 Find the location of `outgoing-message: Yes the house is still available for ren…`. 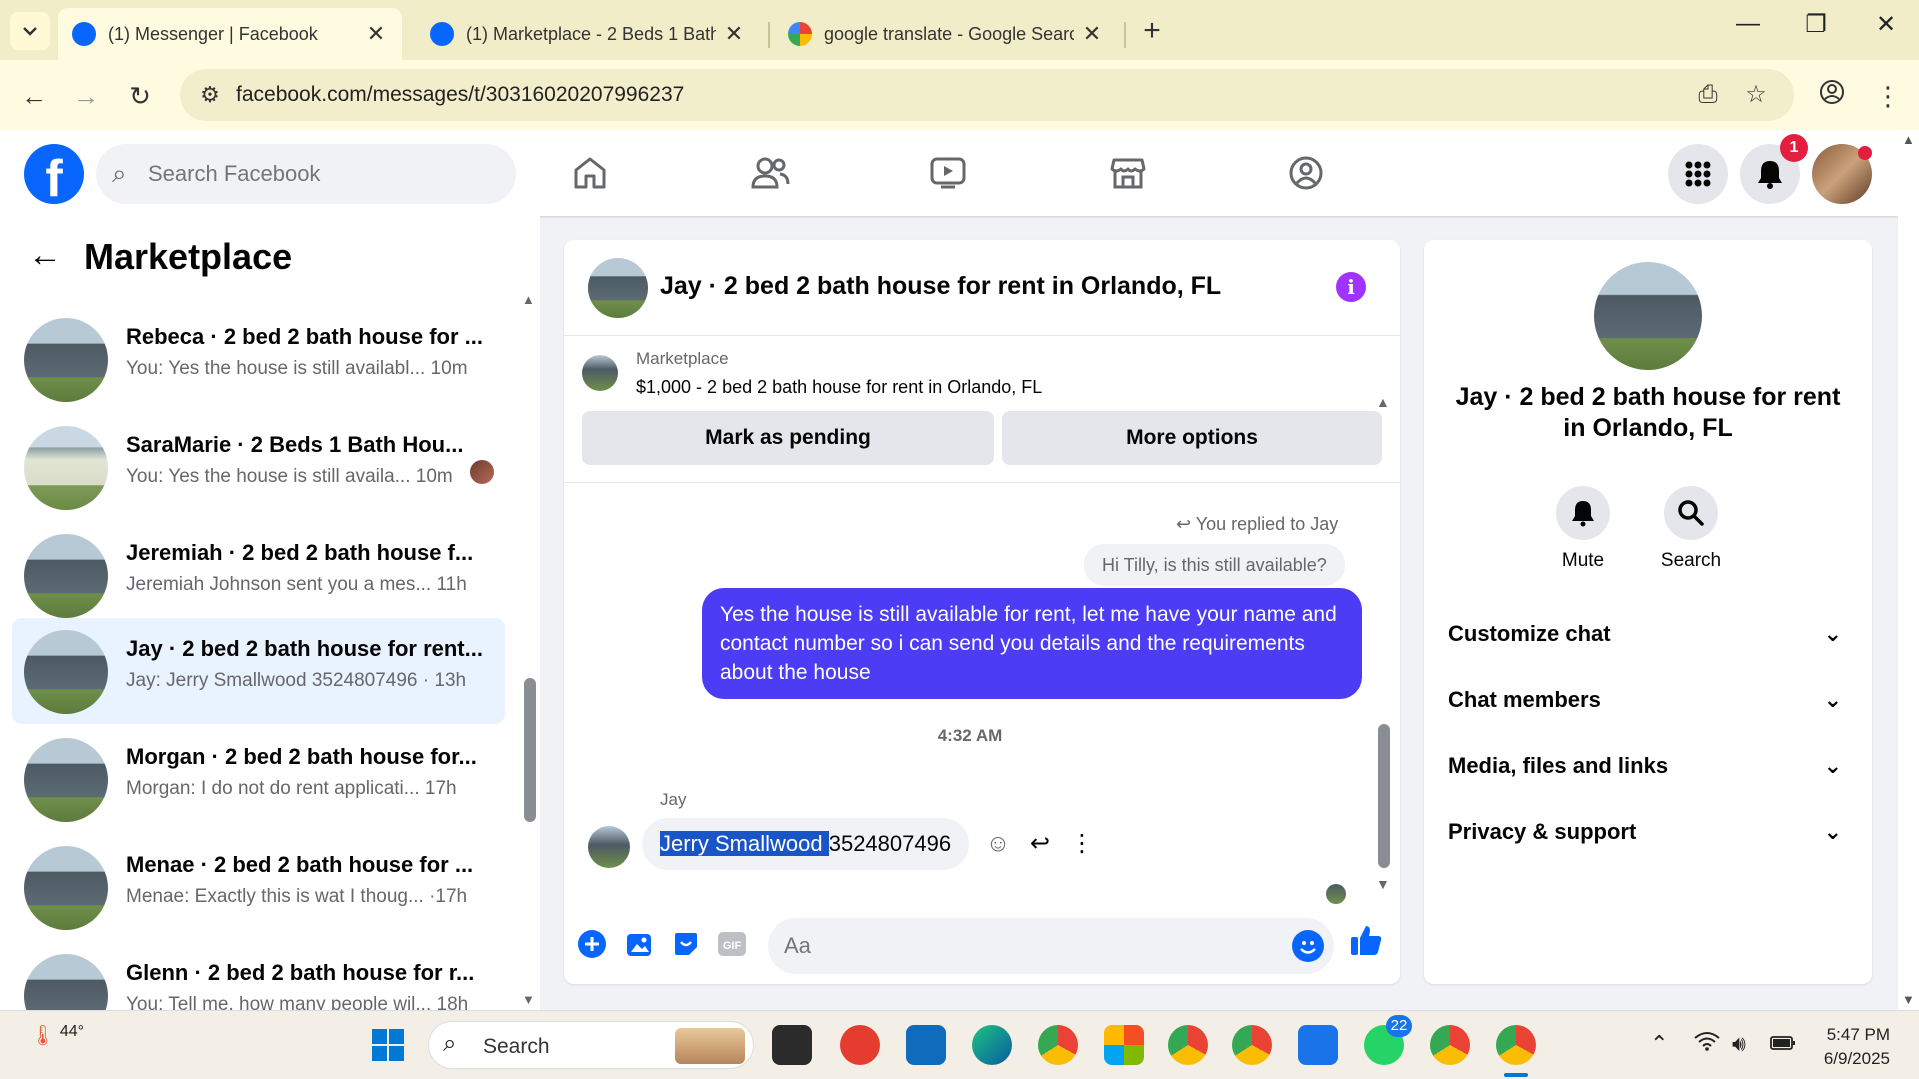

outgoing-message: Yes the house is still available for ren… is located at coordinates (1032, 643).